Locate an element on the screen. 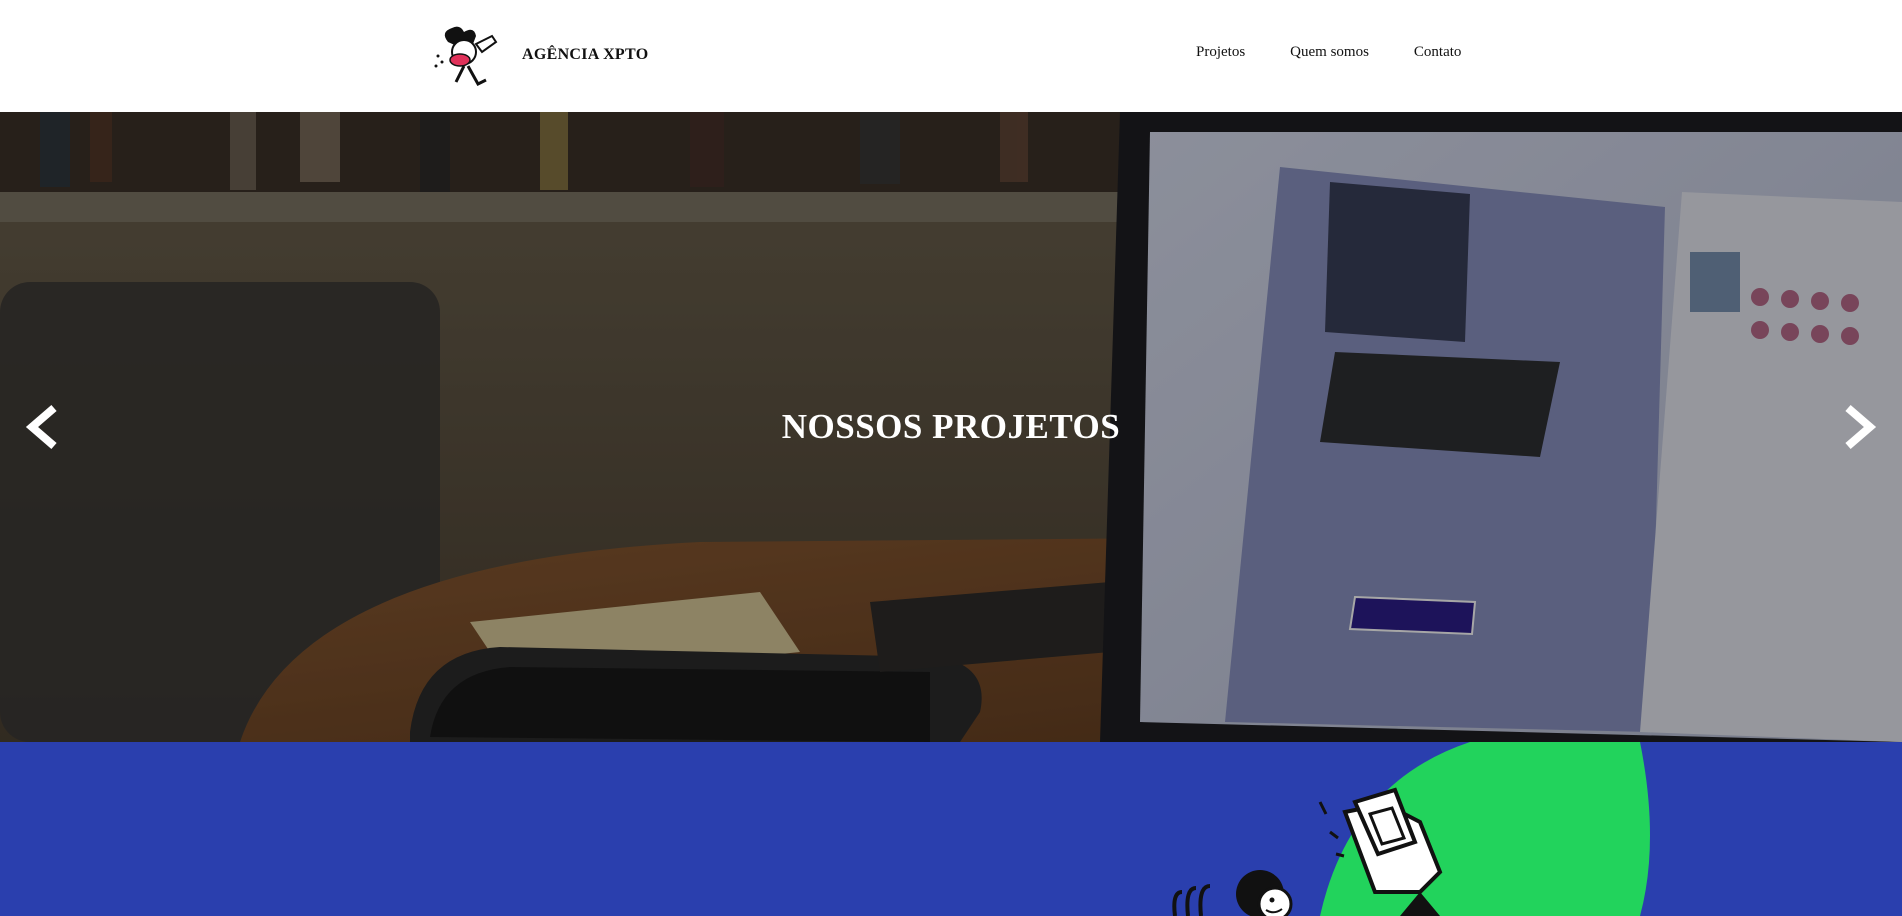 The image size is (1902, 916). main-nav: Projetos Quem somos Contato is located at coordinates (1351, 52).